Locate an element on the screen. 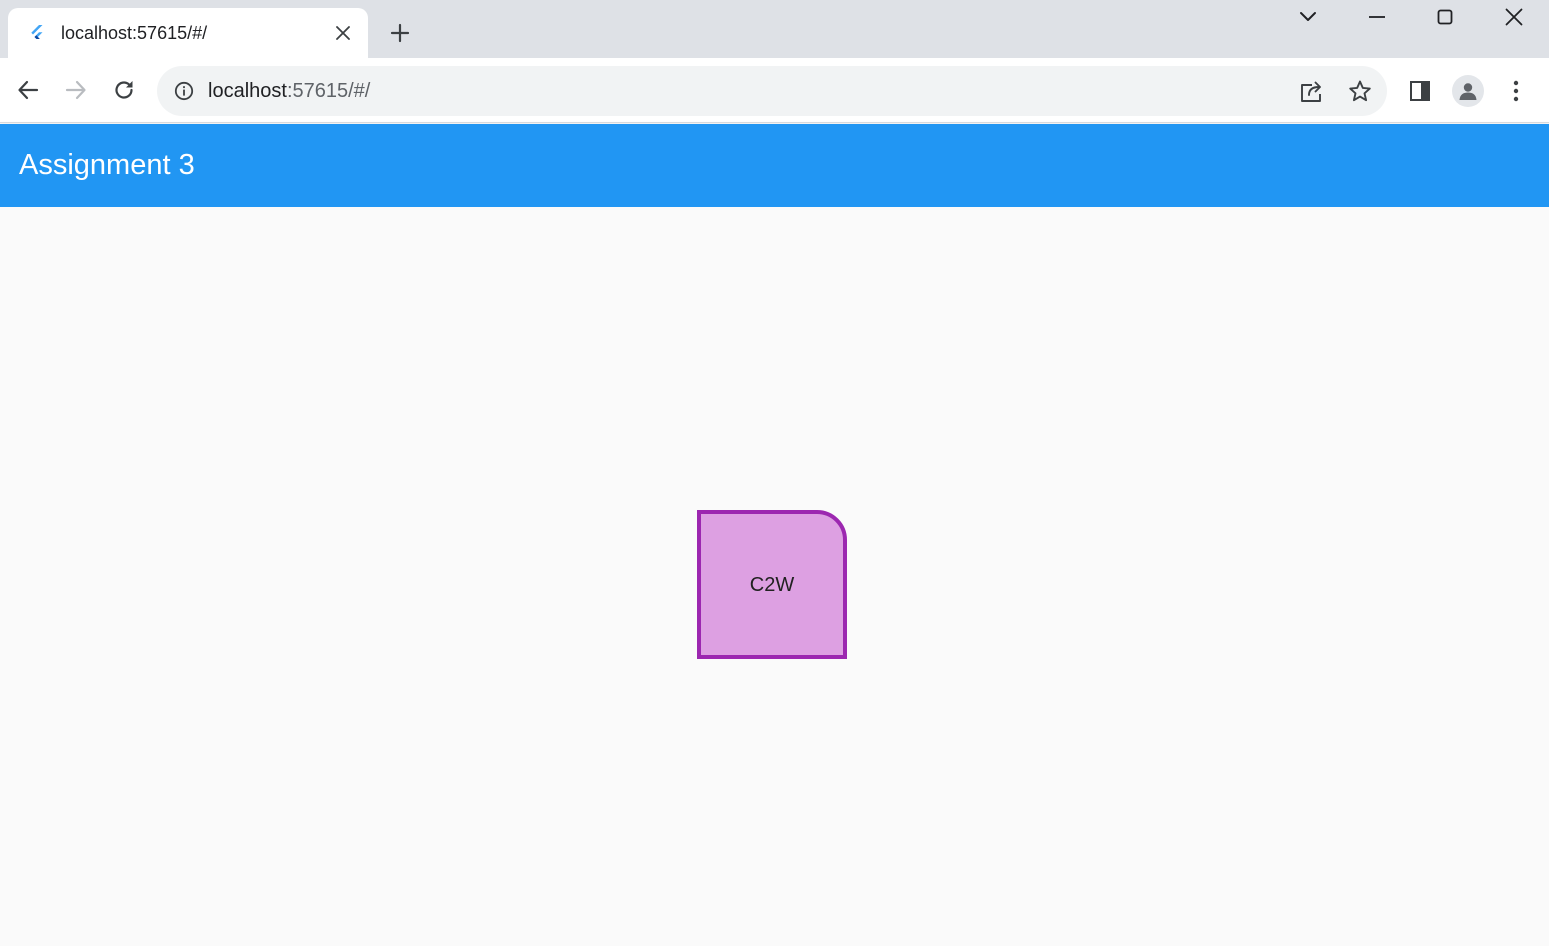 This screenshot has height=946, width=1549. tab-search-icon is located at coordinates (1308, 17).